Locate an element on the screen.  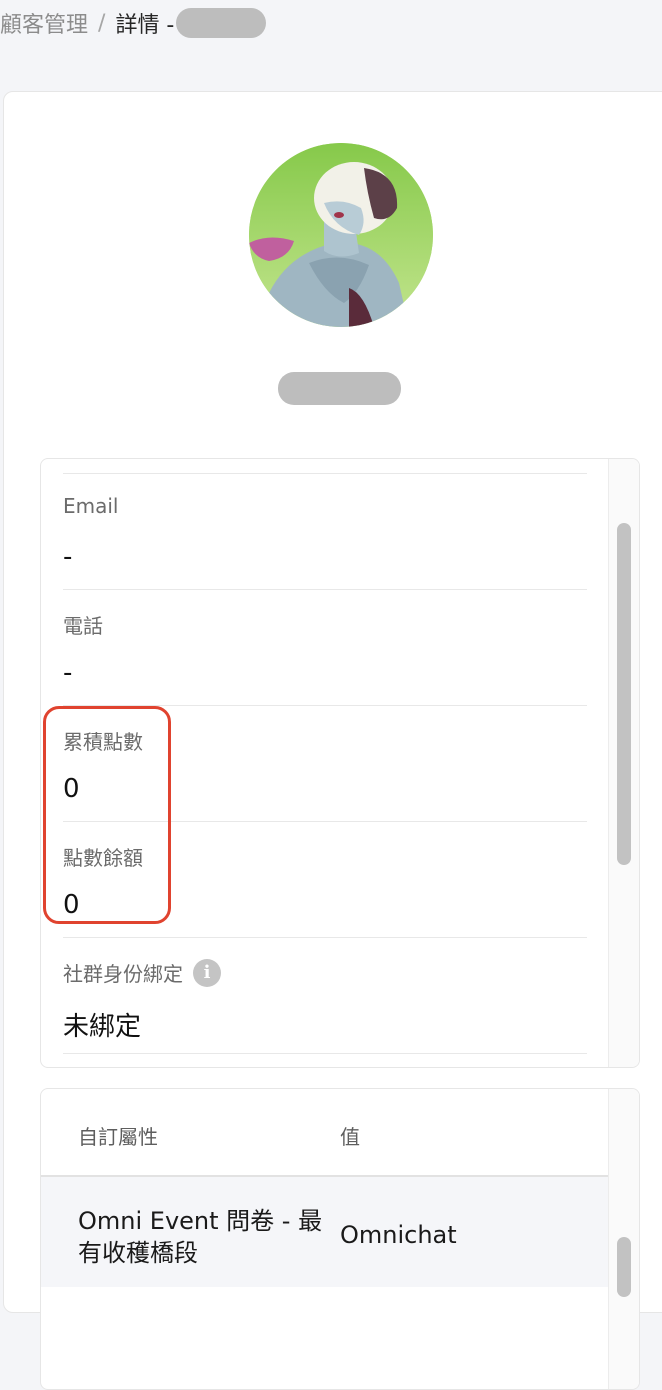
redacted-display-name is located at coordinates (339, 388).